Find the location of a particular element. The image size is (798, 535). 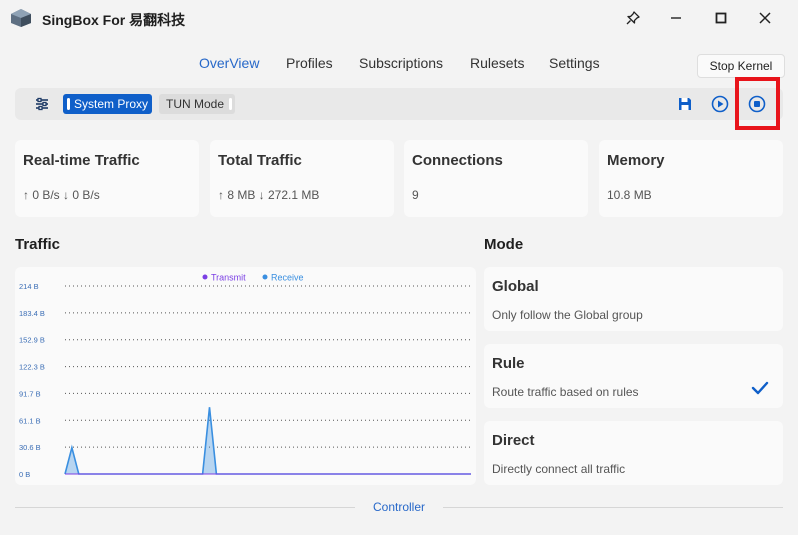

tab-subscriptions: Subscriptions is located at coordinates (401, 63).